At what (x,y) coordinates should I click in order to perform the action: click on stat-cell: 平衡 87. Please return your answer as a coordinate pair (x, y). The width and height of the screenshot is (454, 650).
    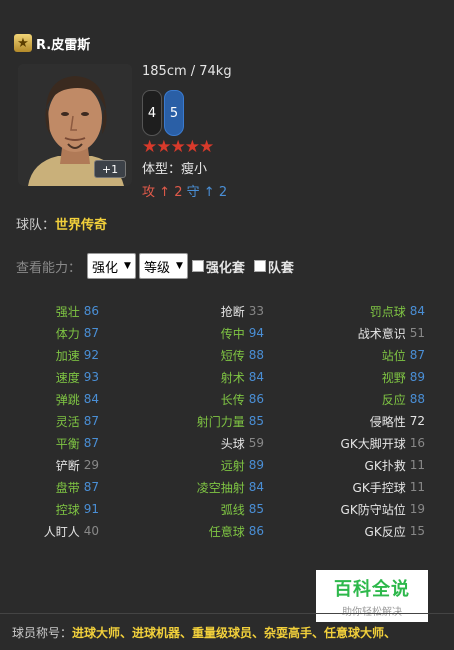
    Looking at the image, I should click on (77, 443).